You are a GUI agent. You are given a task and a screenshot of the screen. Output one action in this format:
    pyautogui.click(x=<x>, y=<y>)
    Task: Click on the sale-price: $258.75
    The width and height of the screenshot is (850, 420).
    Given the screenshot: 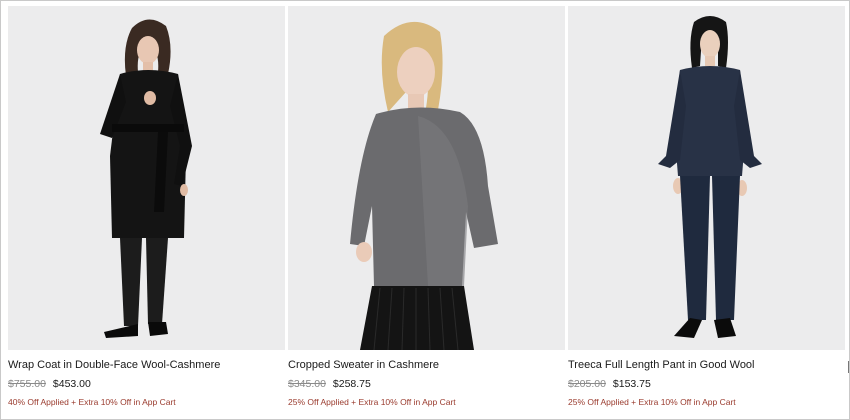 What is the action you would take?
    pyautogui.click(x=351, y=384)
    